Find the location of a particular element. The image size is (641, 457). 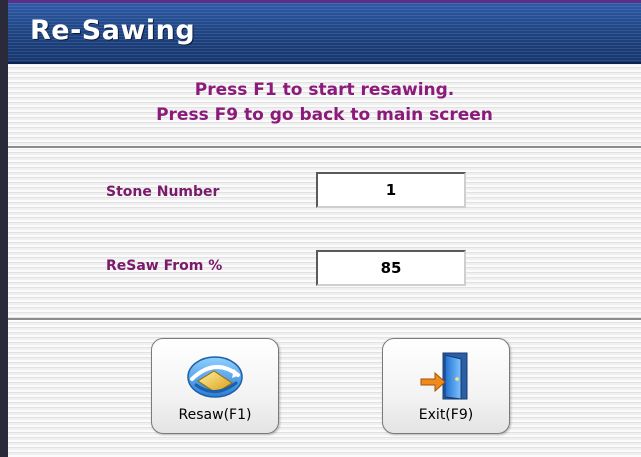

title-bar: Re-Sawing is located at coordinates (324, 32).